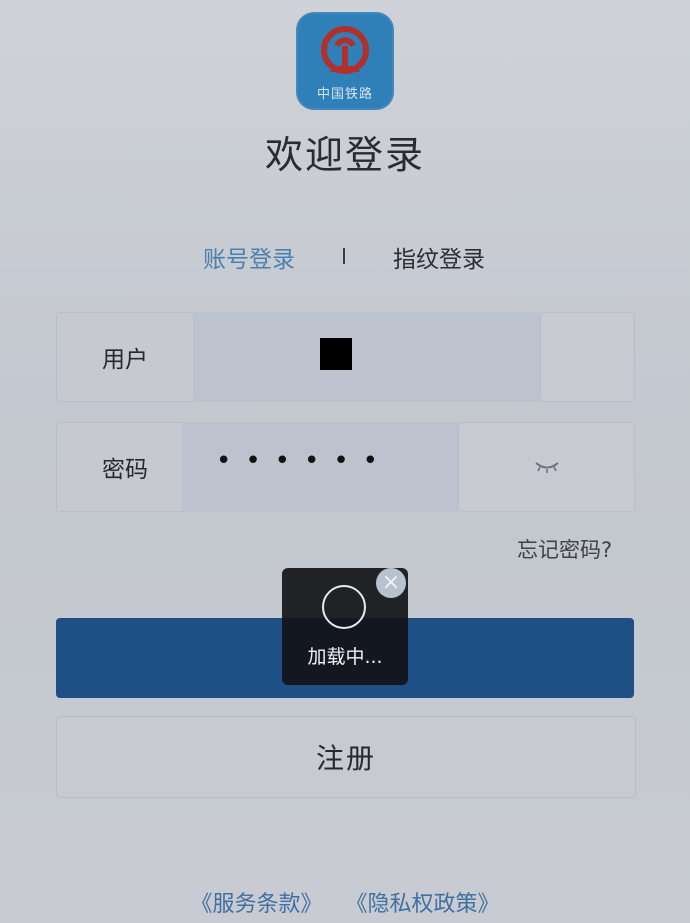 The image size is (690, 923). I want to click on login-tabs: 账号登录 指纹登录, so click(345, 257).